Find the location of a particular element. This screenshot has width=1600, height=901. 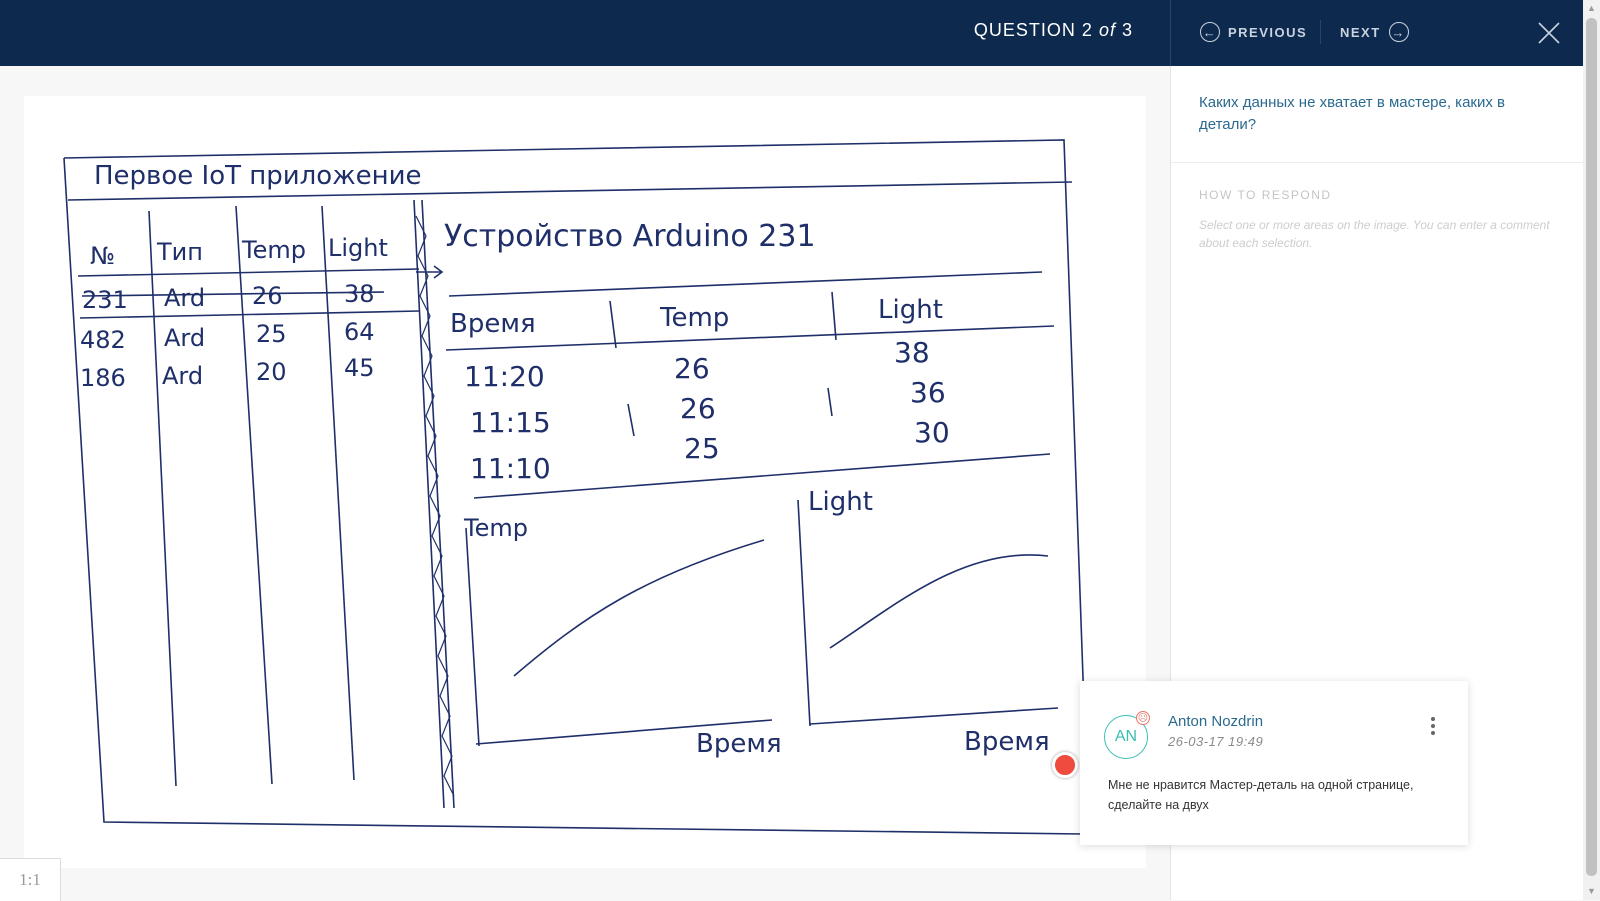

list-header-type: Тип is located at coordinates (179, 252).